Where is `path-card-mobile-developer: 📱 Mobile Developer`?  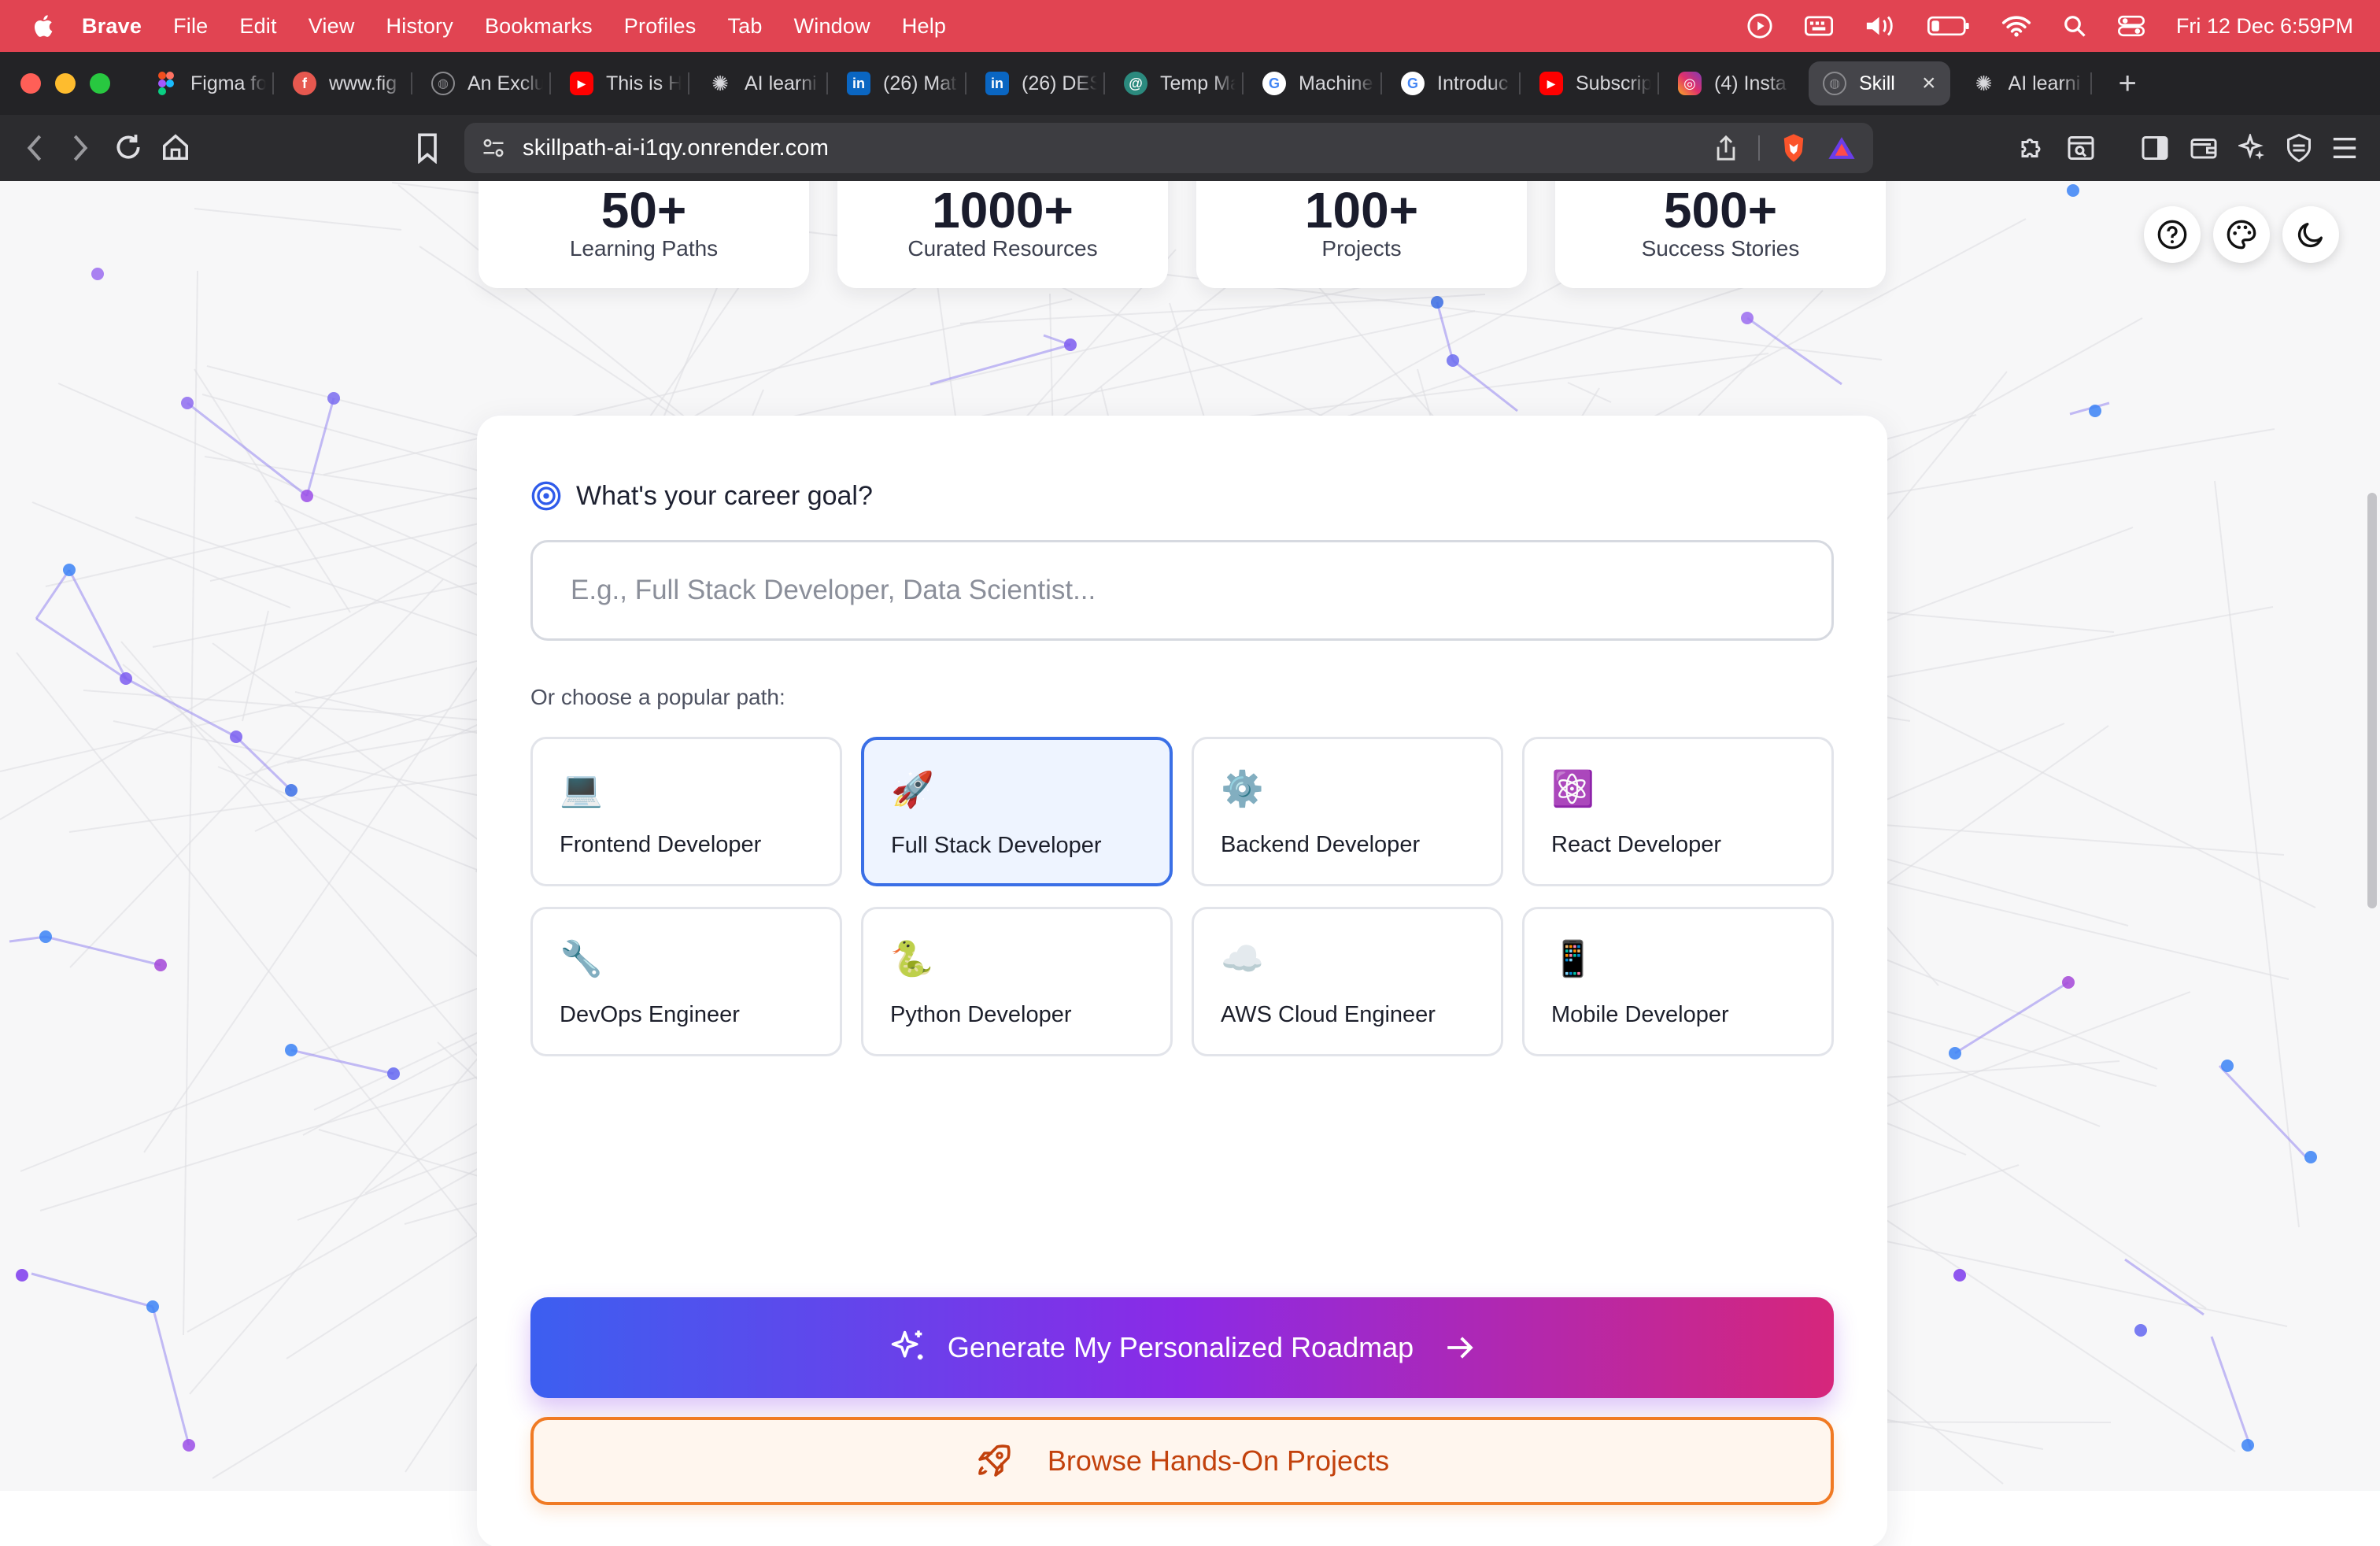 path-card-mobile-developer: 📱 Mobile Developer is located at coordinates (1678, 981).